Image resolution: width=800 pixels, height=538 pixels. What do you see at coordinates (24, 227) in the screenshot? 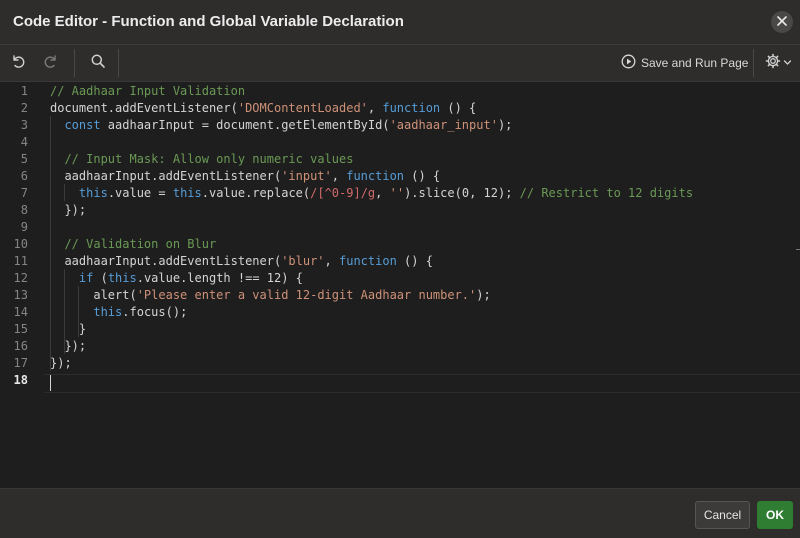
I see `line-number: 9` at bounding box center [24, 227].